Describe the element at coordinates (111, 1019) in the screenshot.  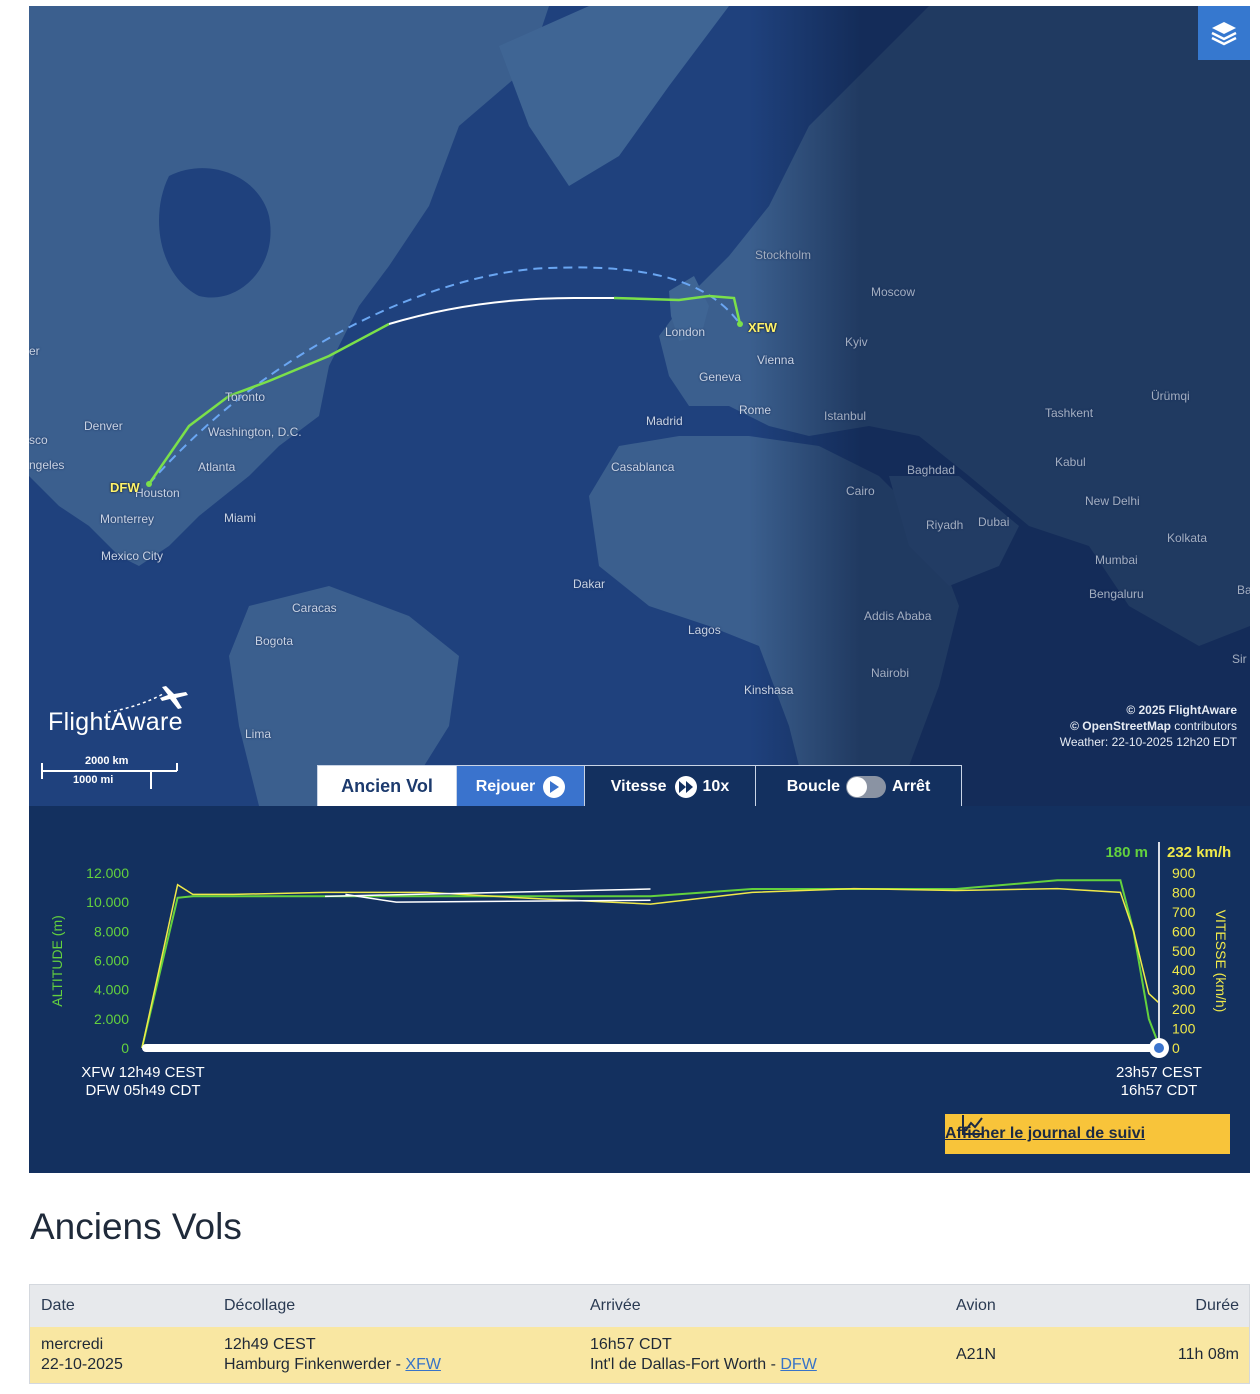
I see `altitude-tick-label: 2.000` at that location.